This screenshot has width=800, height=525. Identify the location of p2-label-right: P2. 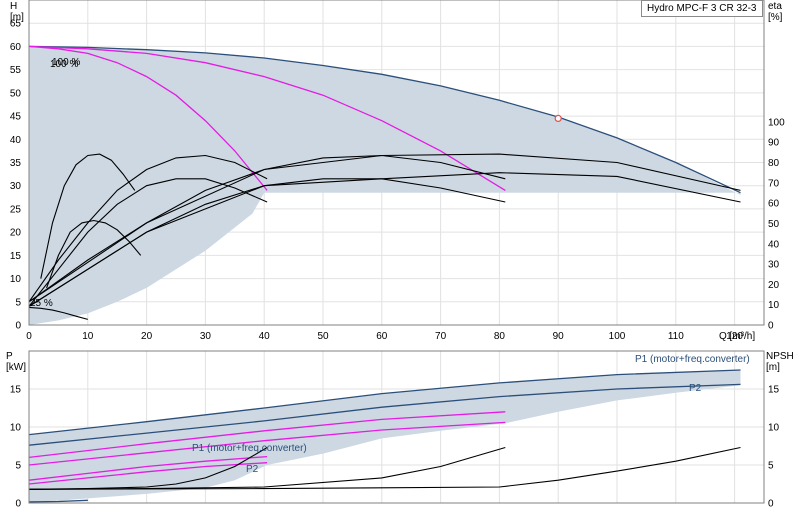
(695, 388).